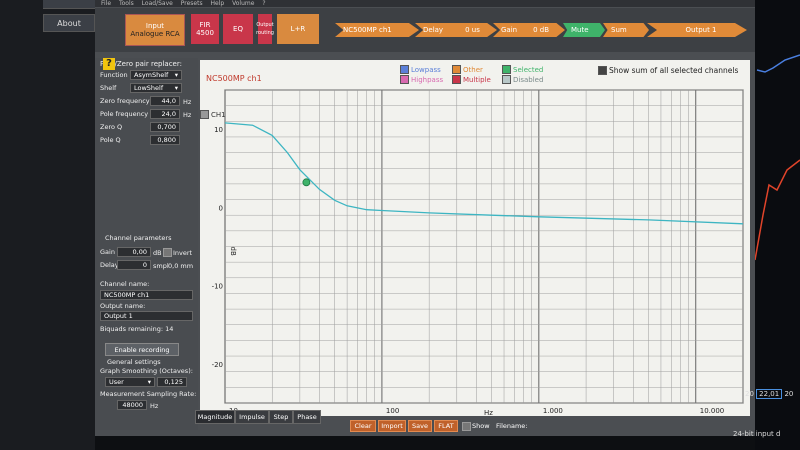  Describe the element at coordinates (778, 63) in the screenshot. I see `right-blue-trace` at that location.